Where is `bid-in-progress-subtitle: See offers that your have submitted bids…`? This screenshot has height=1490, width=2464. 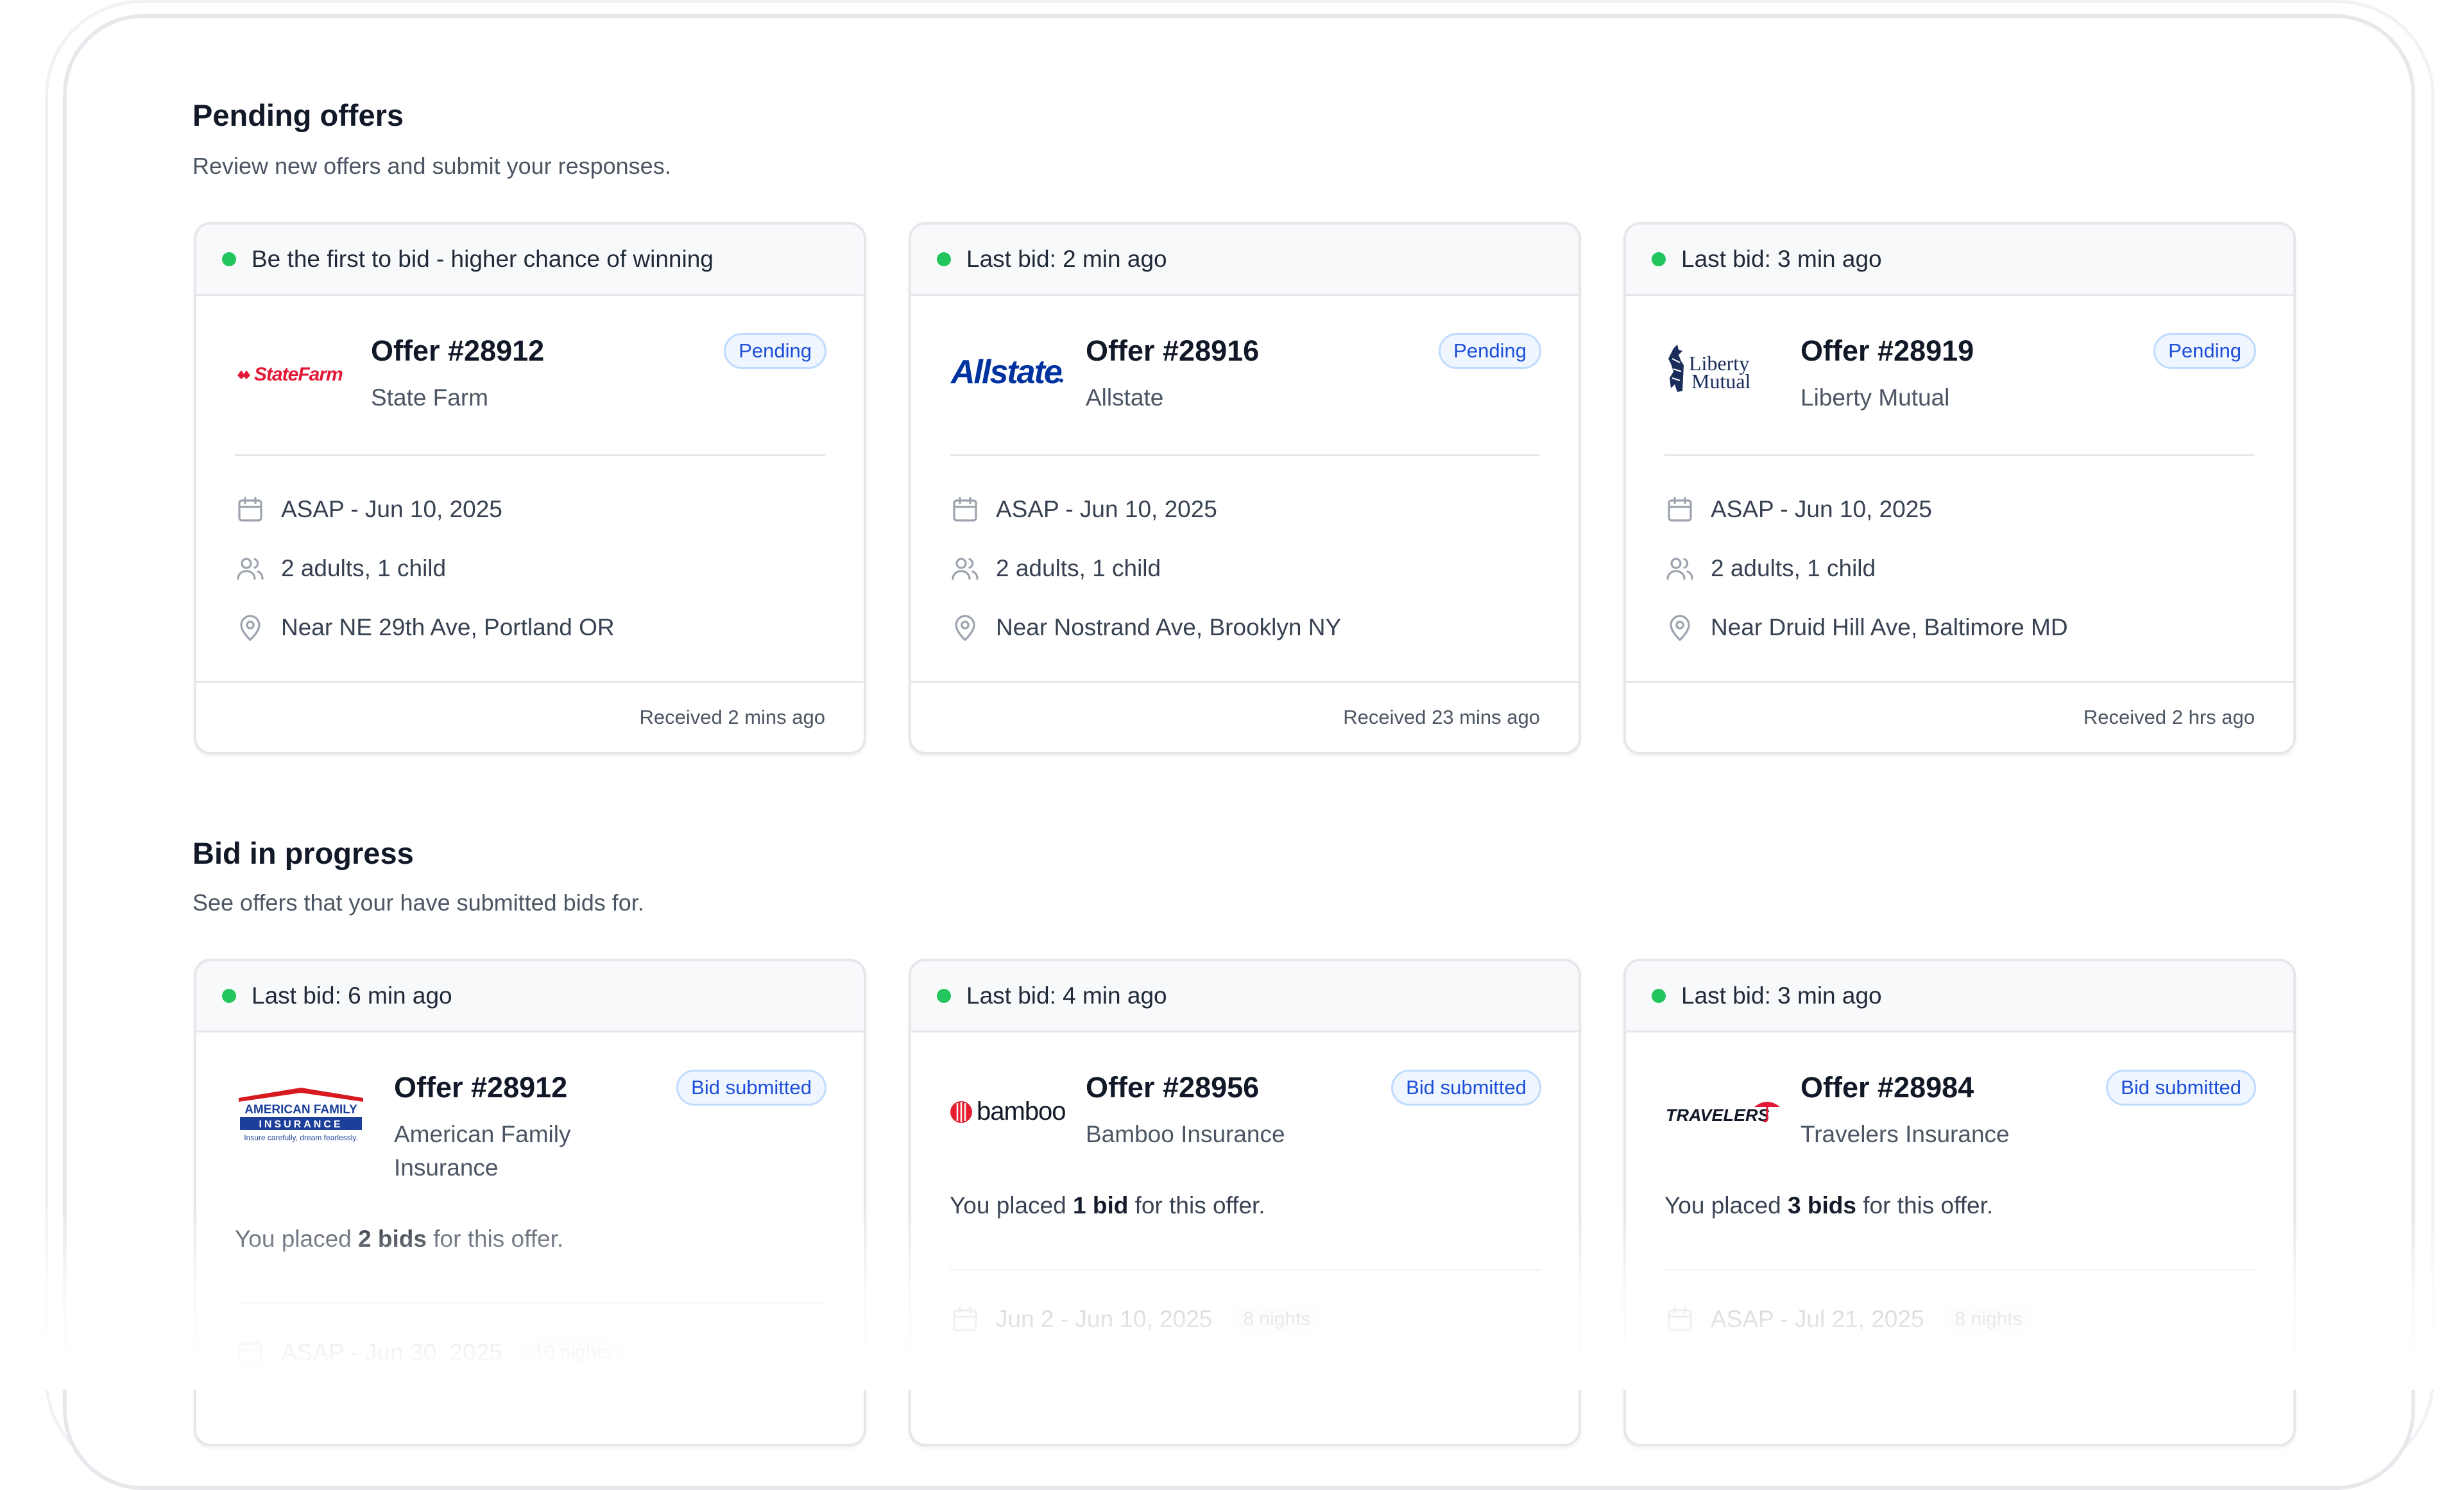
bid-in-progress-subtitle: See offers that your have submitted bids… is located at coordinates (419, 902).